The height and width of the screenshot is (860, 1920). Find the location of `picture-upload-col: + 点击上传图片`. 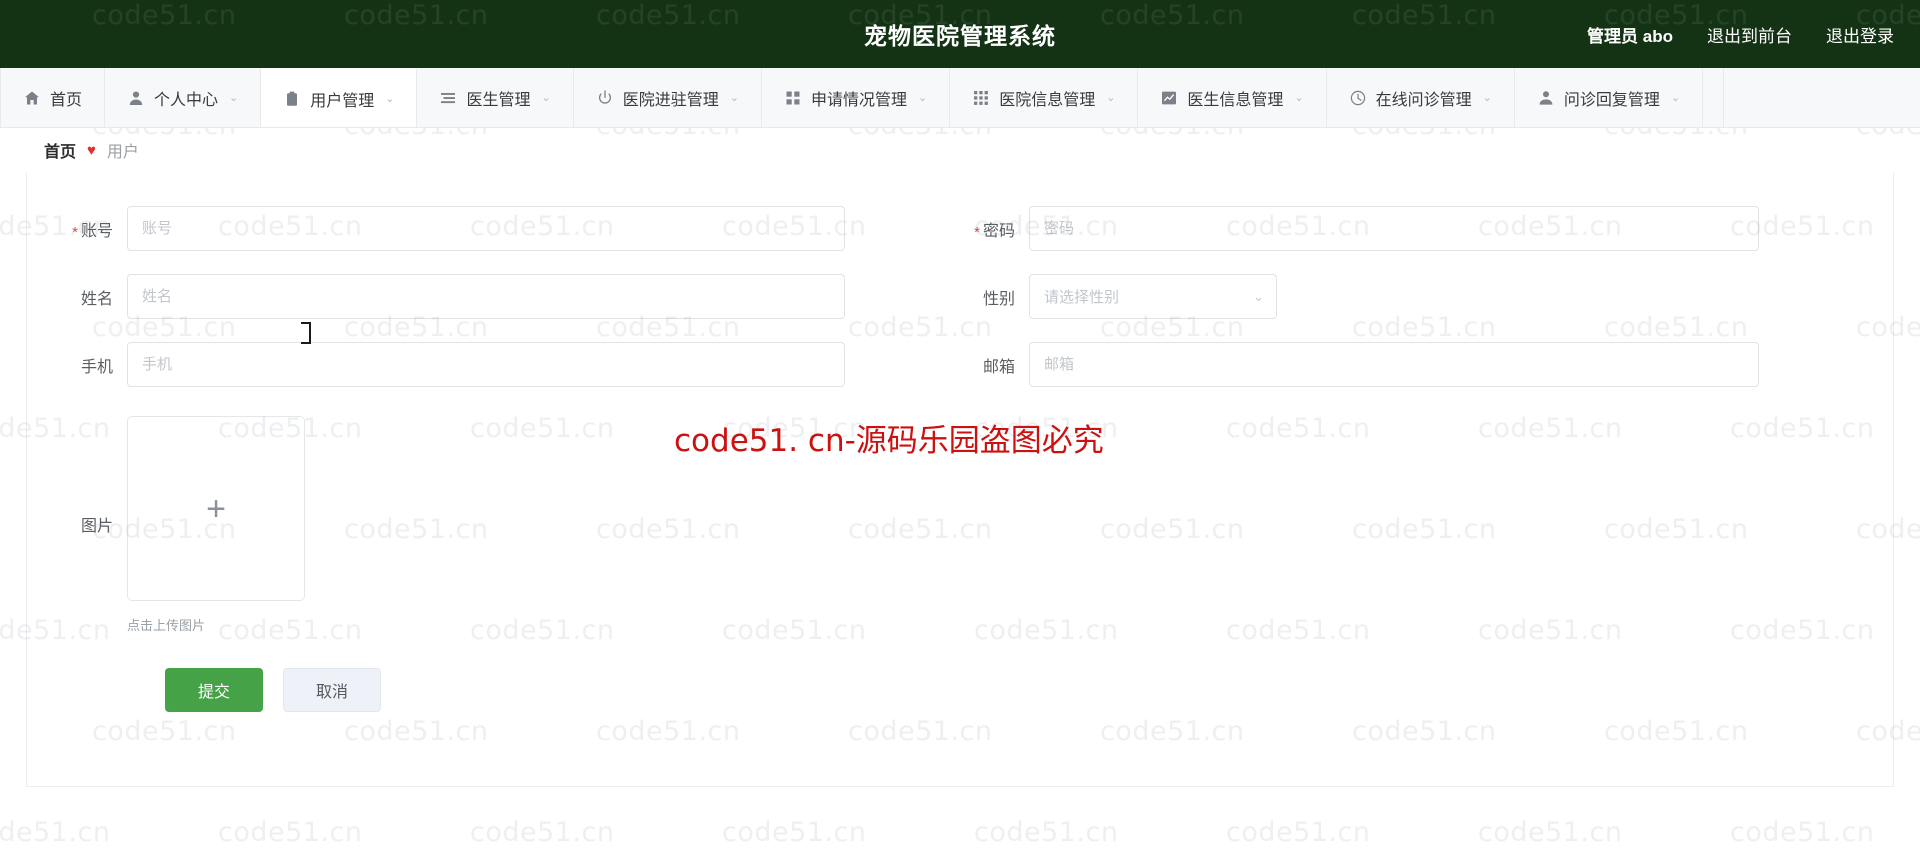

picture-upload-col: + 点击上传图片 is located at coordinates (216, 525).